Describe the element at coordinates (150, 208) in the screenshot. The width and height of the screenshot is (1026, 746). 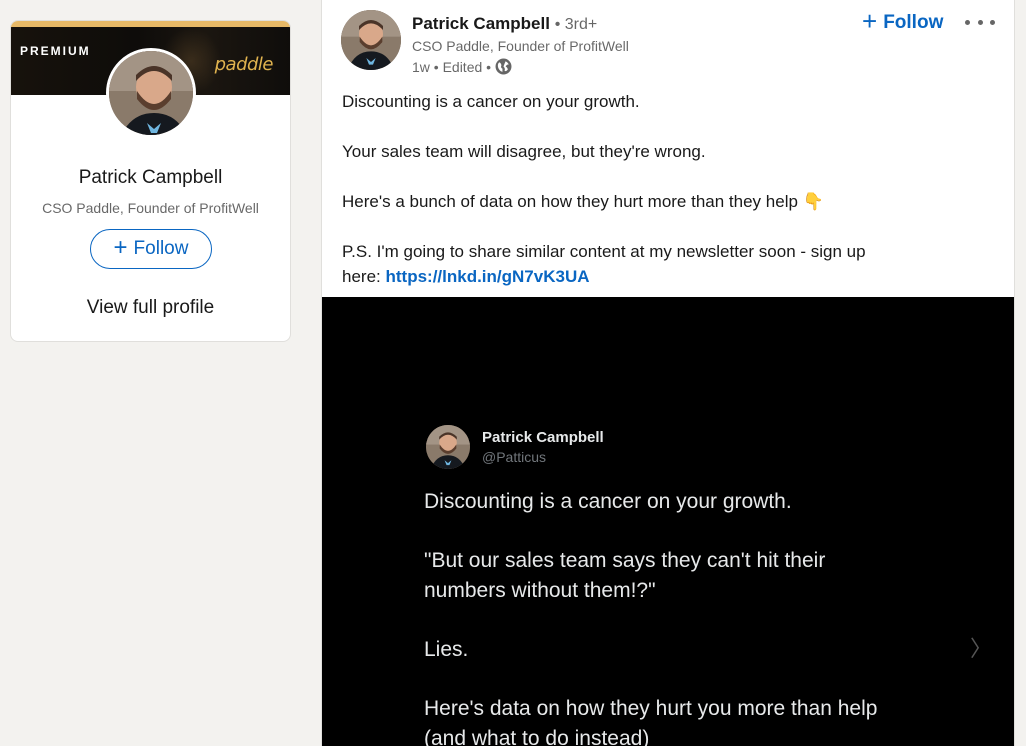
I see `profile-headline: CSO Paddle, Founder of ProfitWell` at that location.